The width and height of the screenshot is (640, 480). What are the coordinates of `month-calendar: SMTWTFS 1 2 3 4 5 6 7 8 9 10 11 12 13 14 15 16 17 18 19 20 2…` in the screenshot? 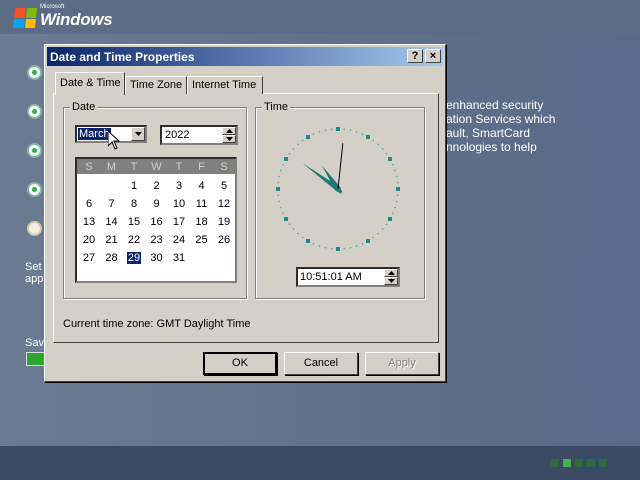 It's located at (156, 220).